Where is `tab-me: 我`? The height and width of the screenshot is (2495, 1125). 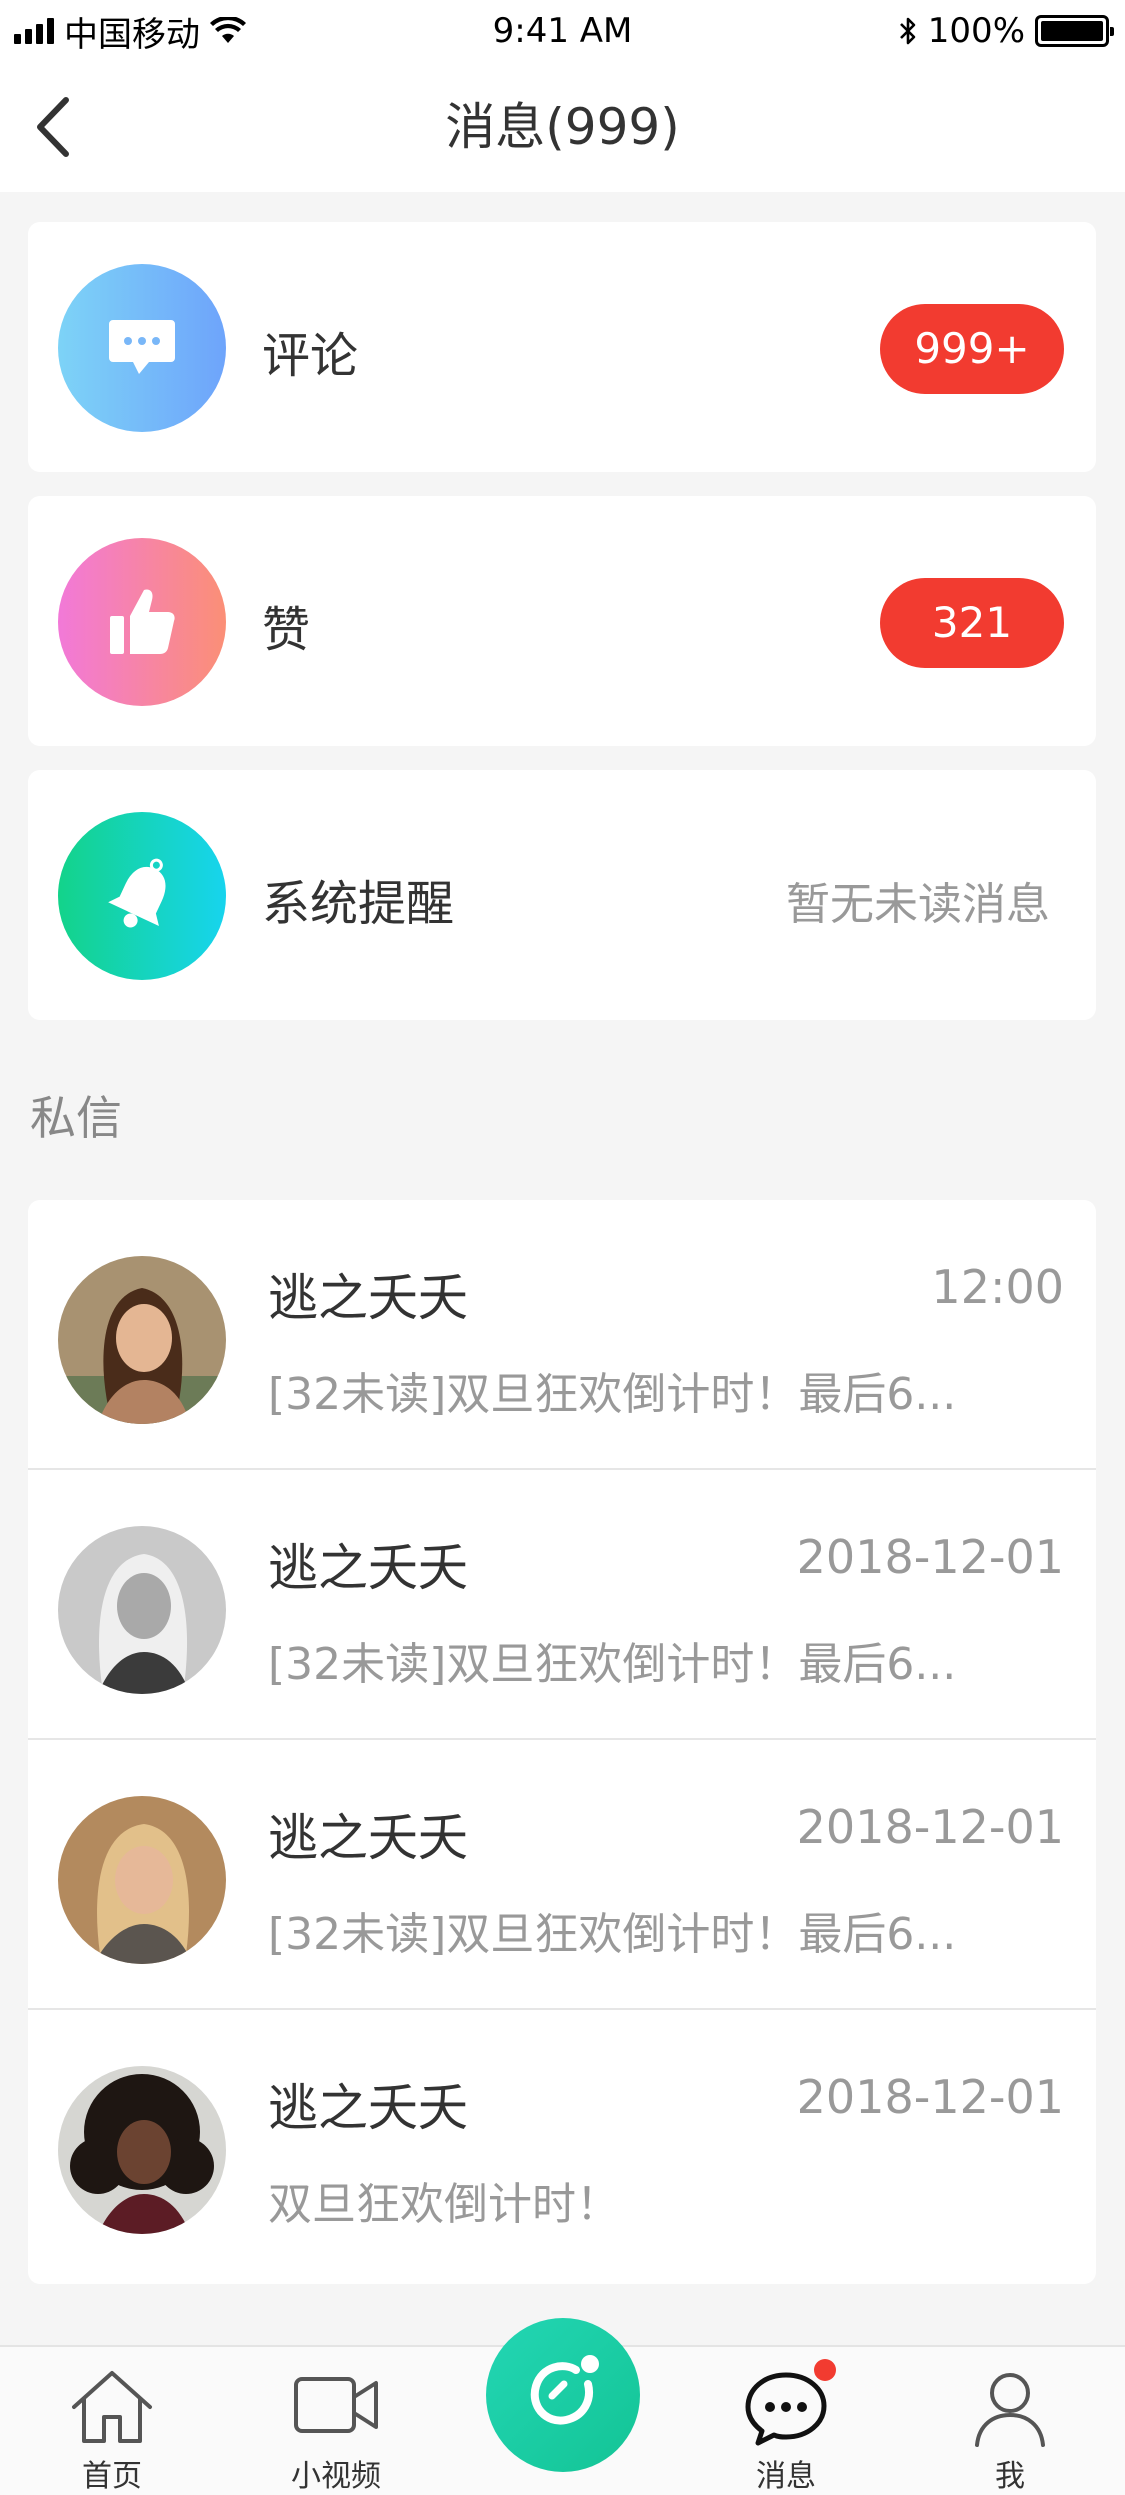 tab-me: 我 is located at coordinates (1010, 2421).